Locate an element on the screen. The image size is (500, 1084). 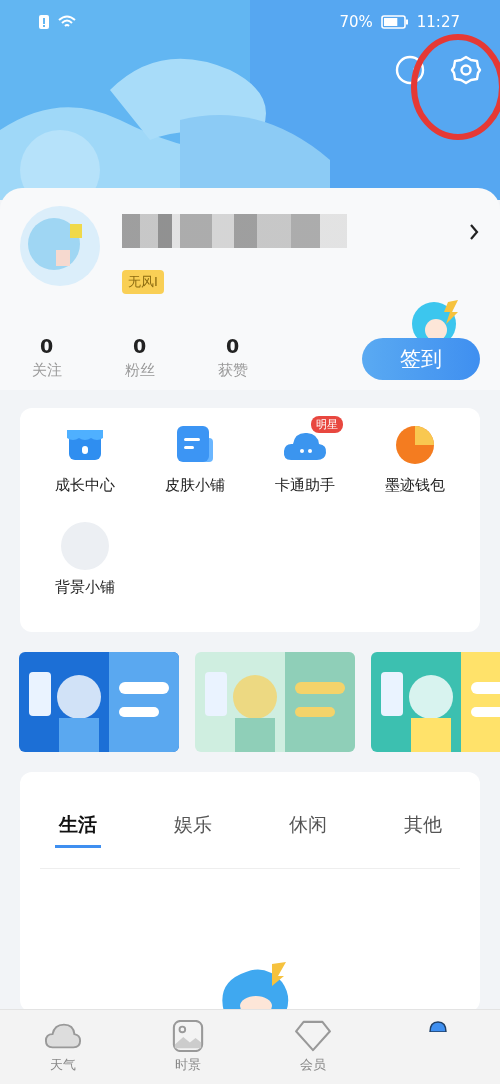
feature-label: 成长中心 is located at coordinates (85, 485).